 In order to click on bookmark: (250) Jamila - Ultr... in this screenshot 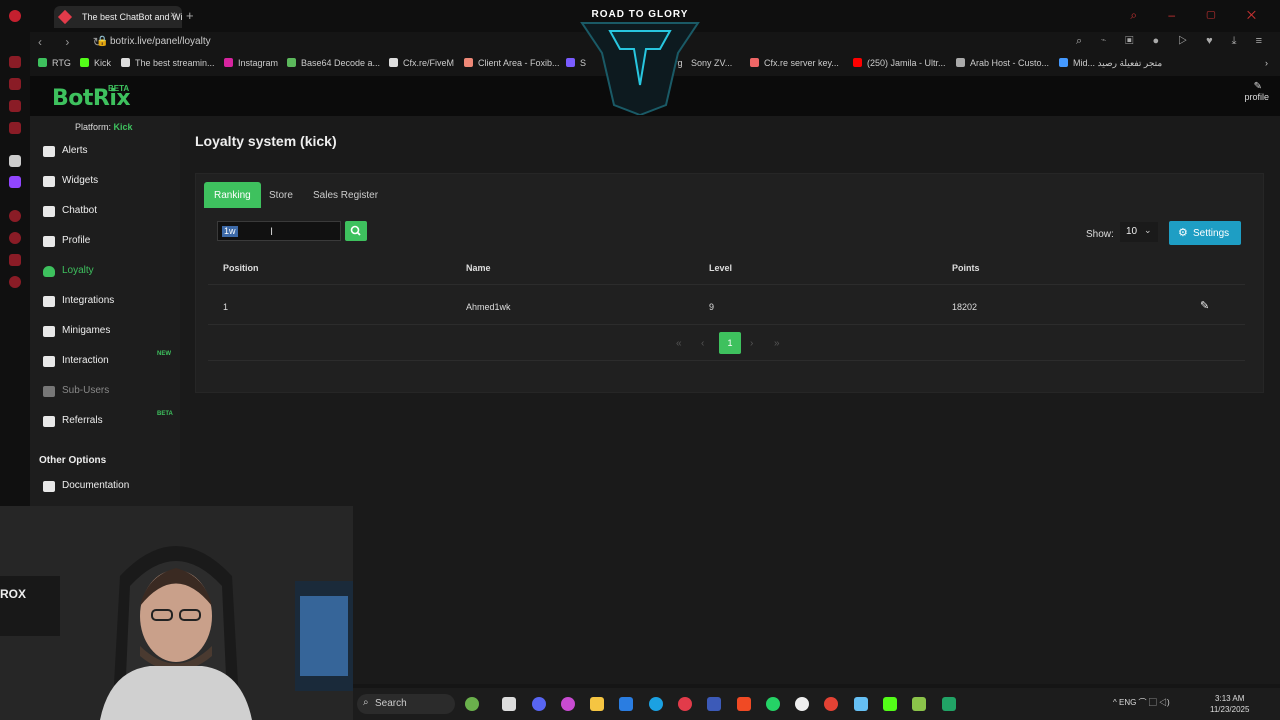, I will do `click(899, 63)`.